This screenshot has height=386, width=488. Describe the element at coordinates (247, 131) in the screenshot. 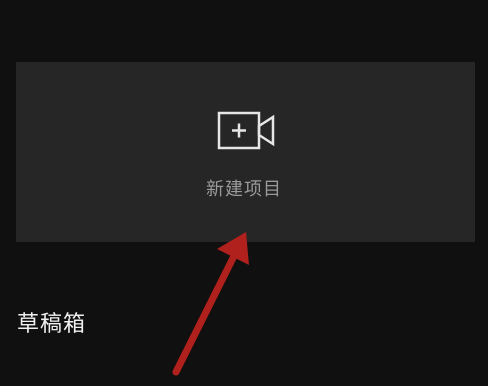

I see `video-camera-plus-icon` at that location.